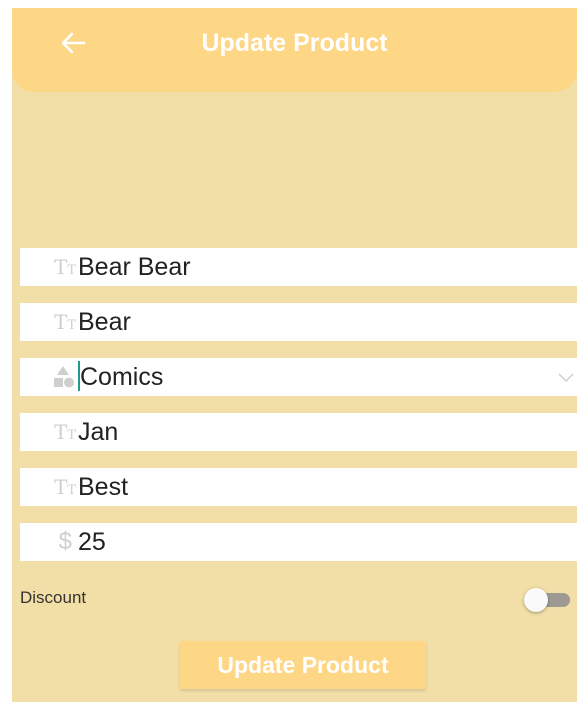  I want to click on publisher-field: TT Jan, so click(298, 432).